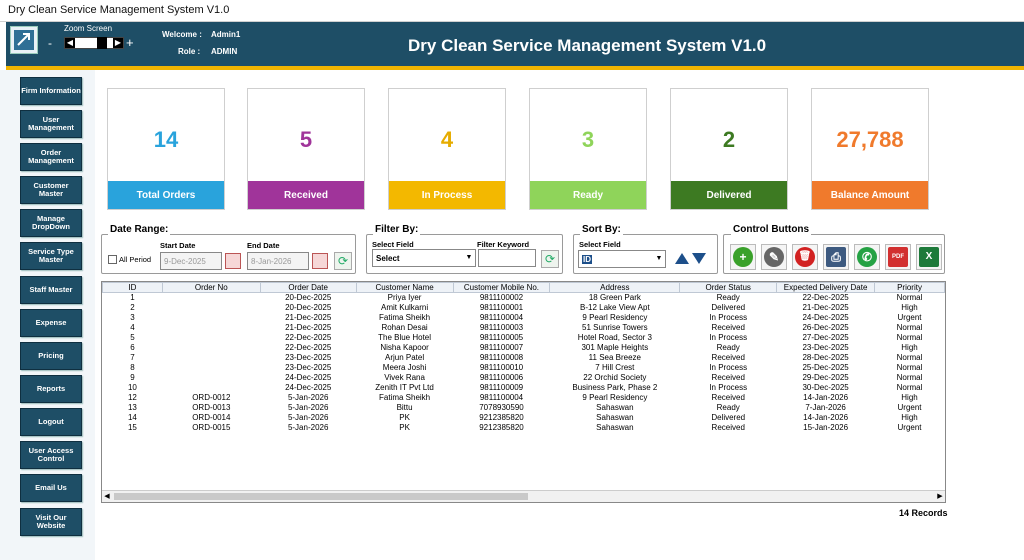 Image resolution: width=1024 pixels, height=560 pixels. Describe the element at coordinates (929, 257) in the screenshot. I see `excel-button: X` at that location.